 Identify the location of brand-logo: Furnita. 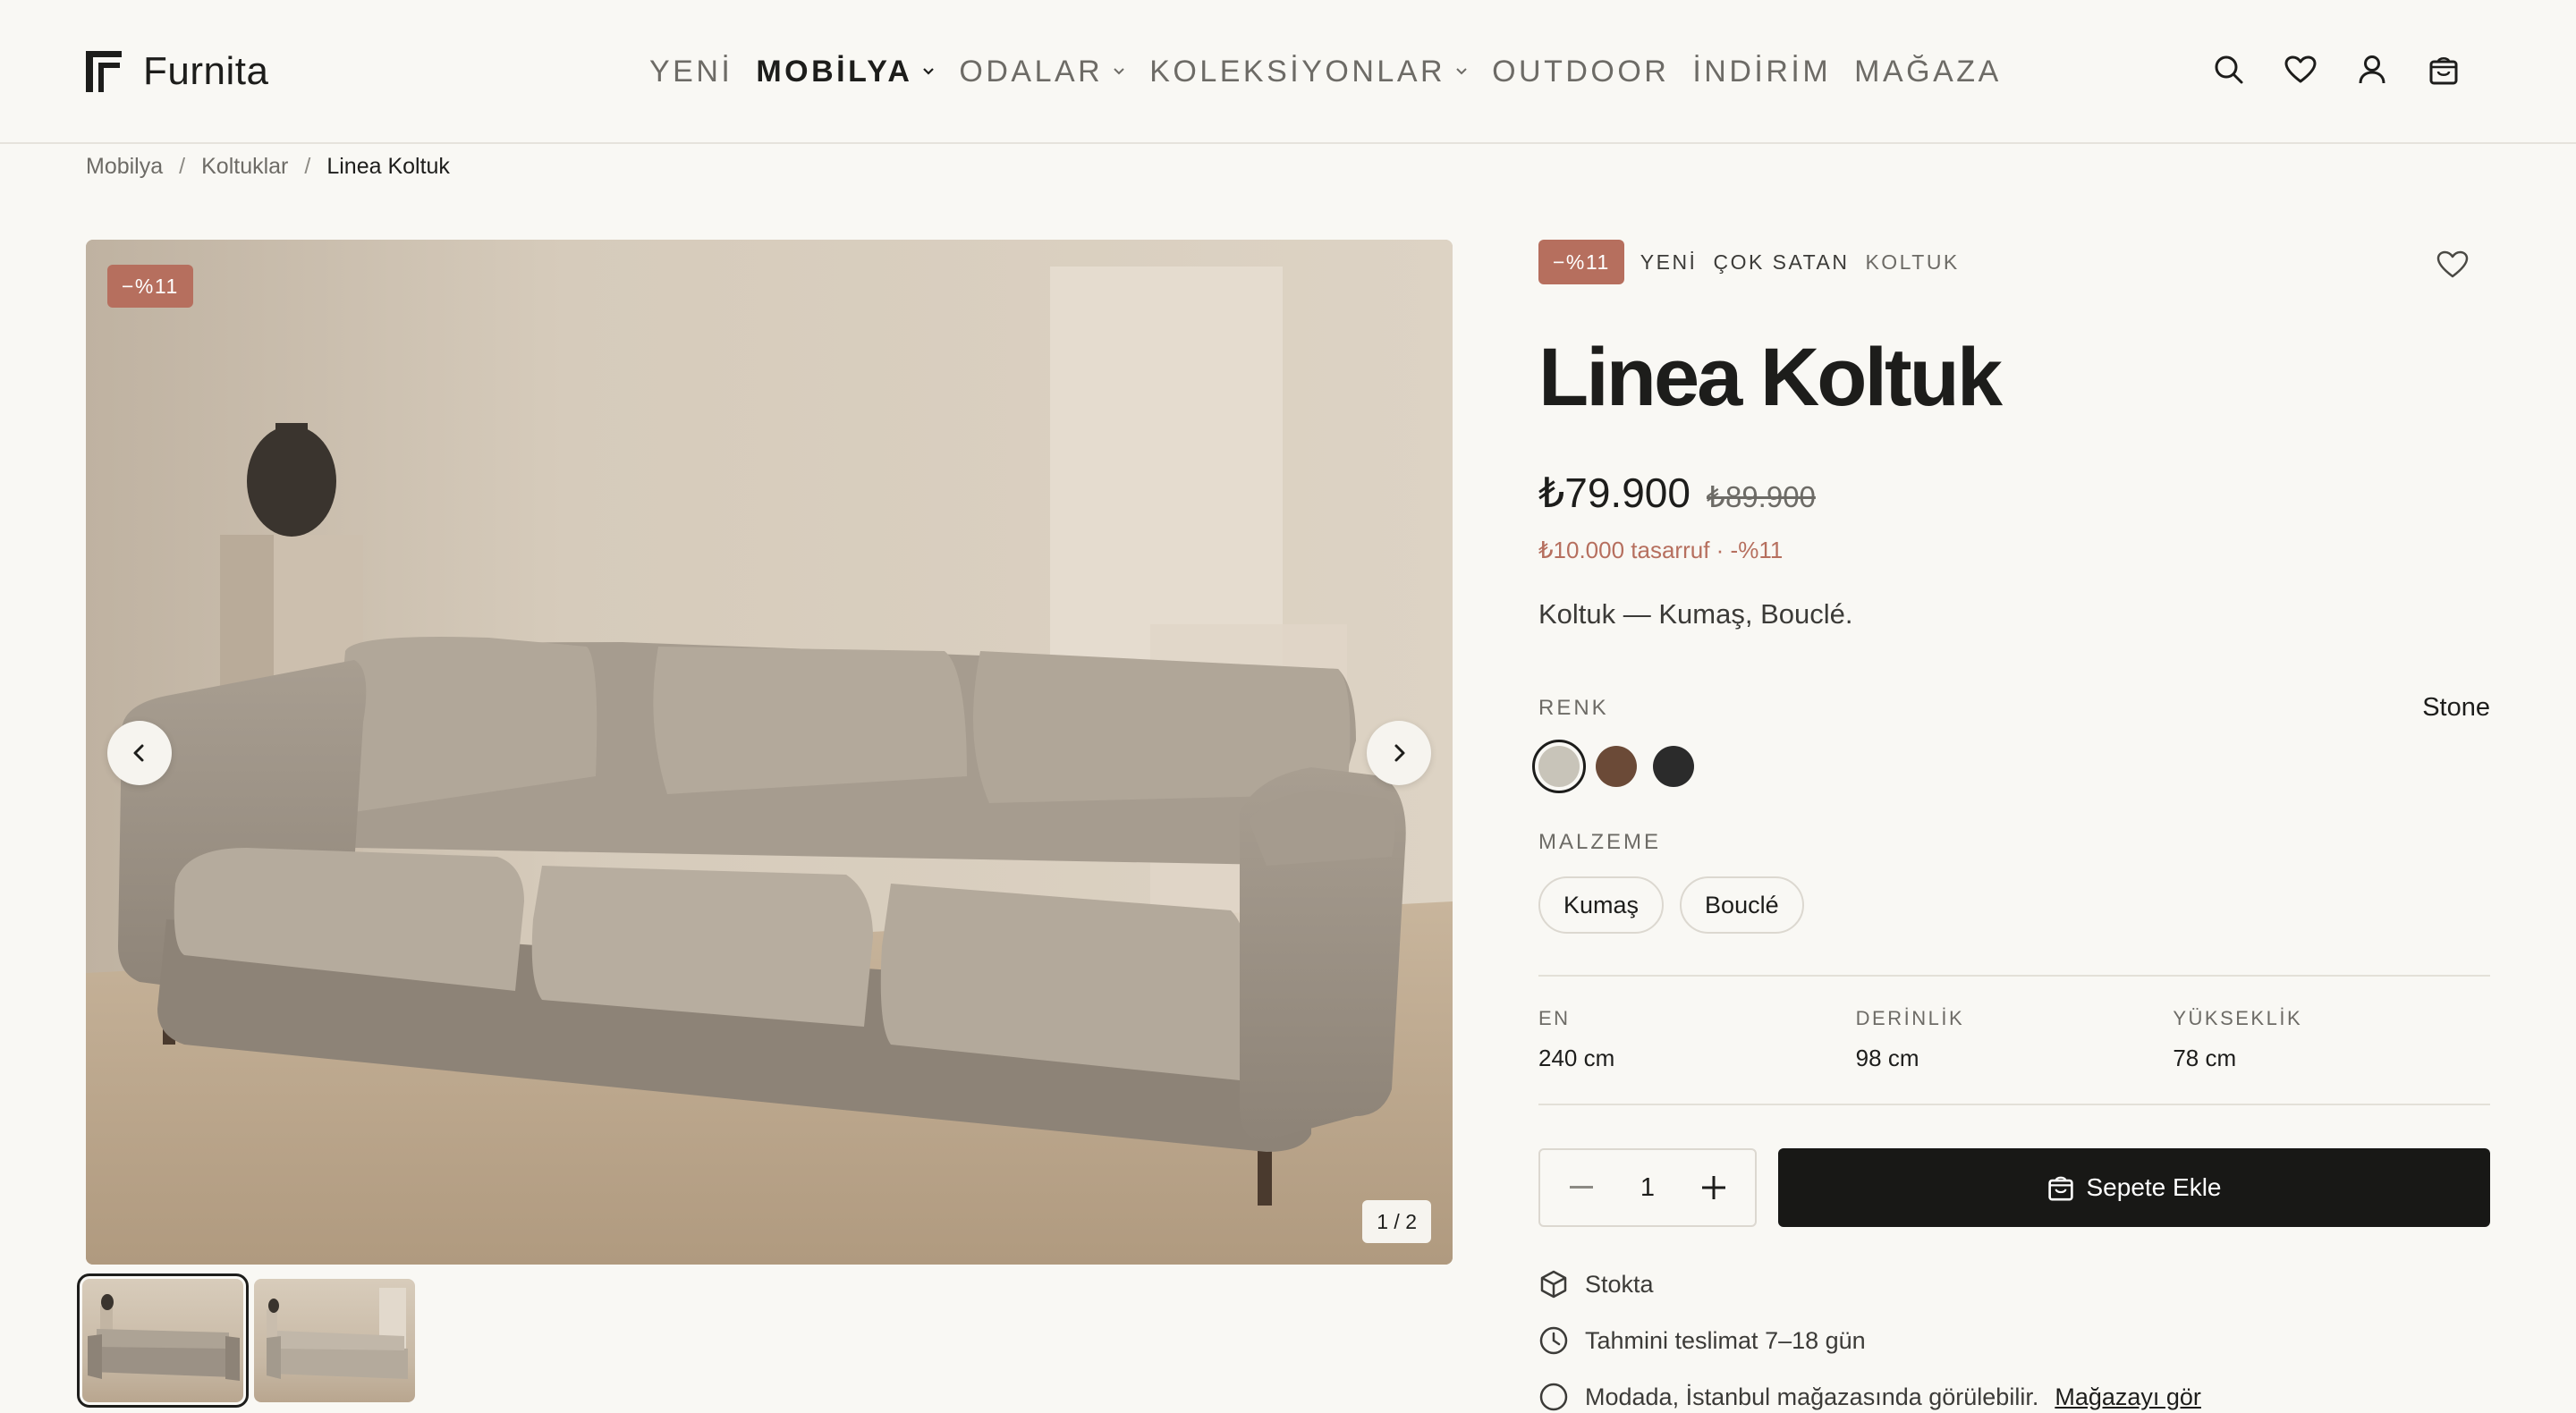
(177, 72).